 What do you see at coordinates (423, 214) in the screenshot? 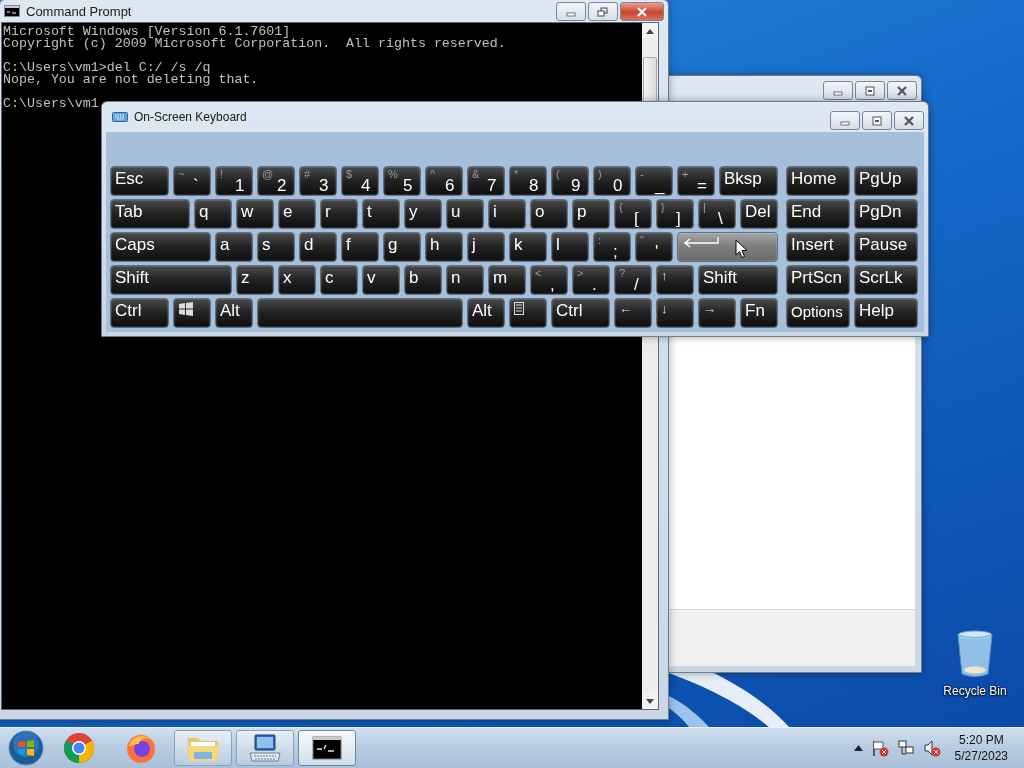
I see `key: y` at bounding box center [423, 214].